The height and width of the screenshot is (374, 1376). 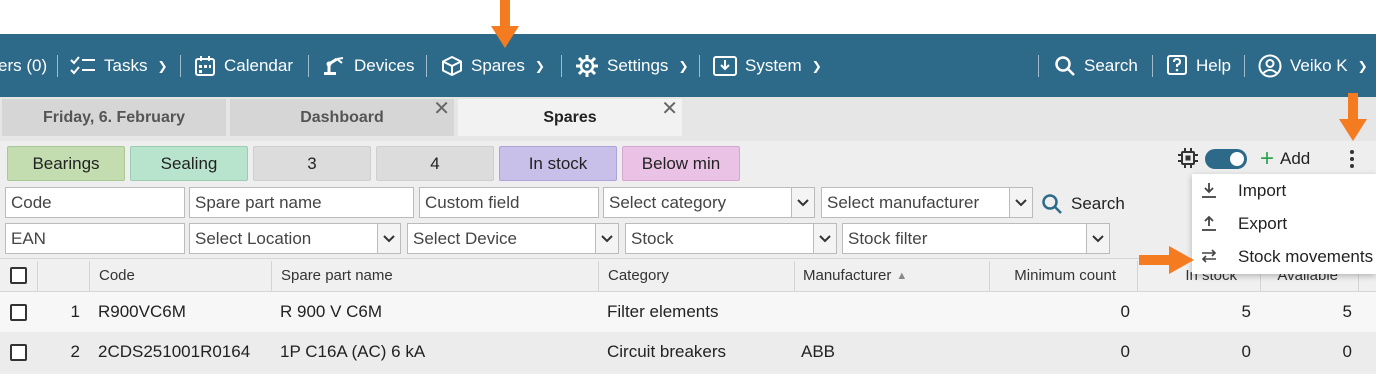 I want to click on tab-dashboard: Dashboard ✕, so click(x=342, y=117).